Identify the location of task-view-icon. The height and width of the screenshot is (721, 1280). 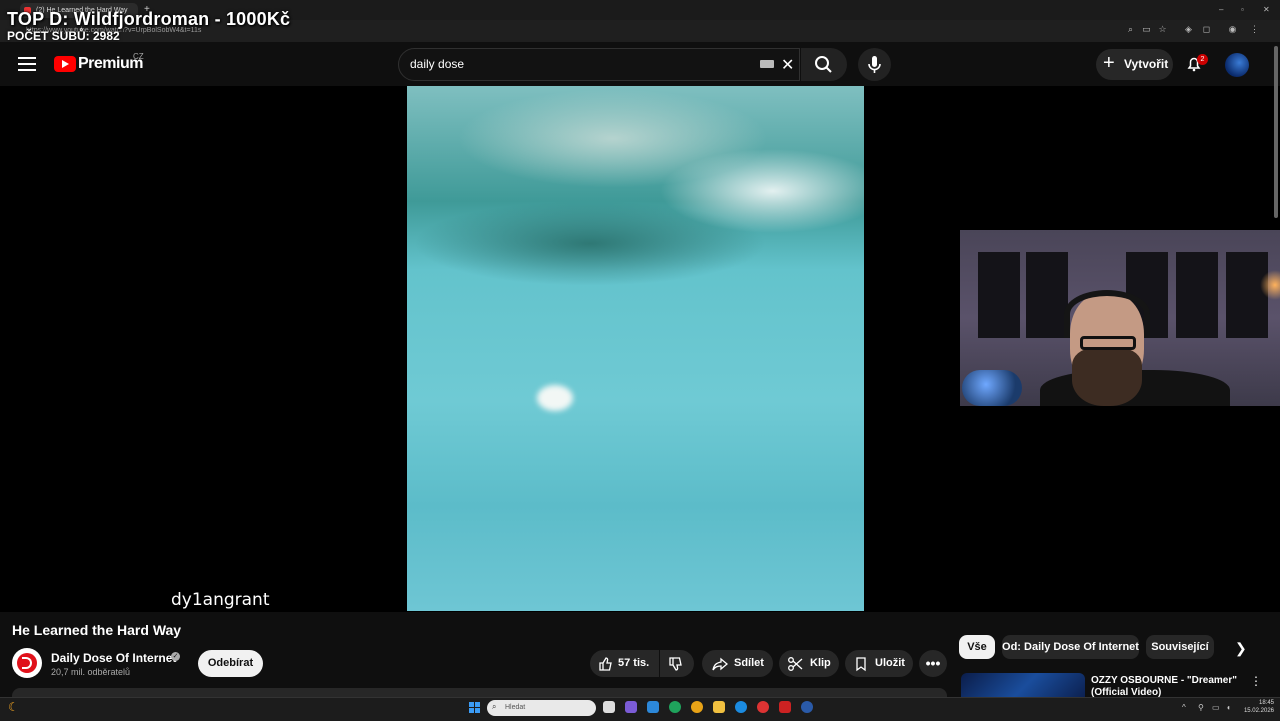
(609, 707).